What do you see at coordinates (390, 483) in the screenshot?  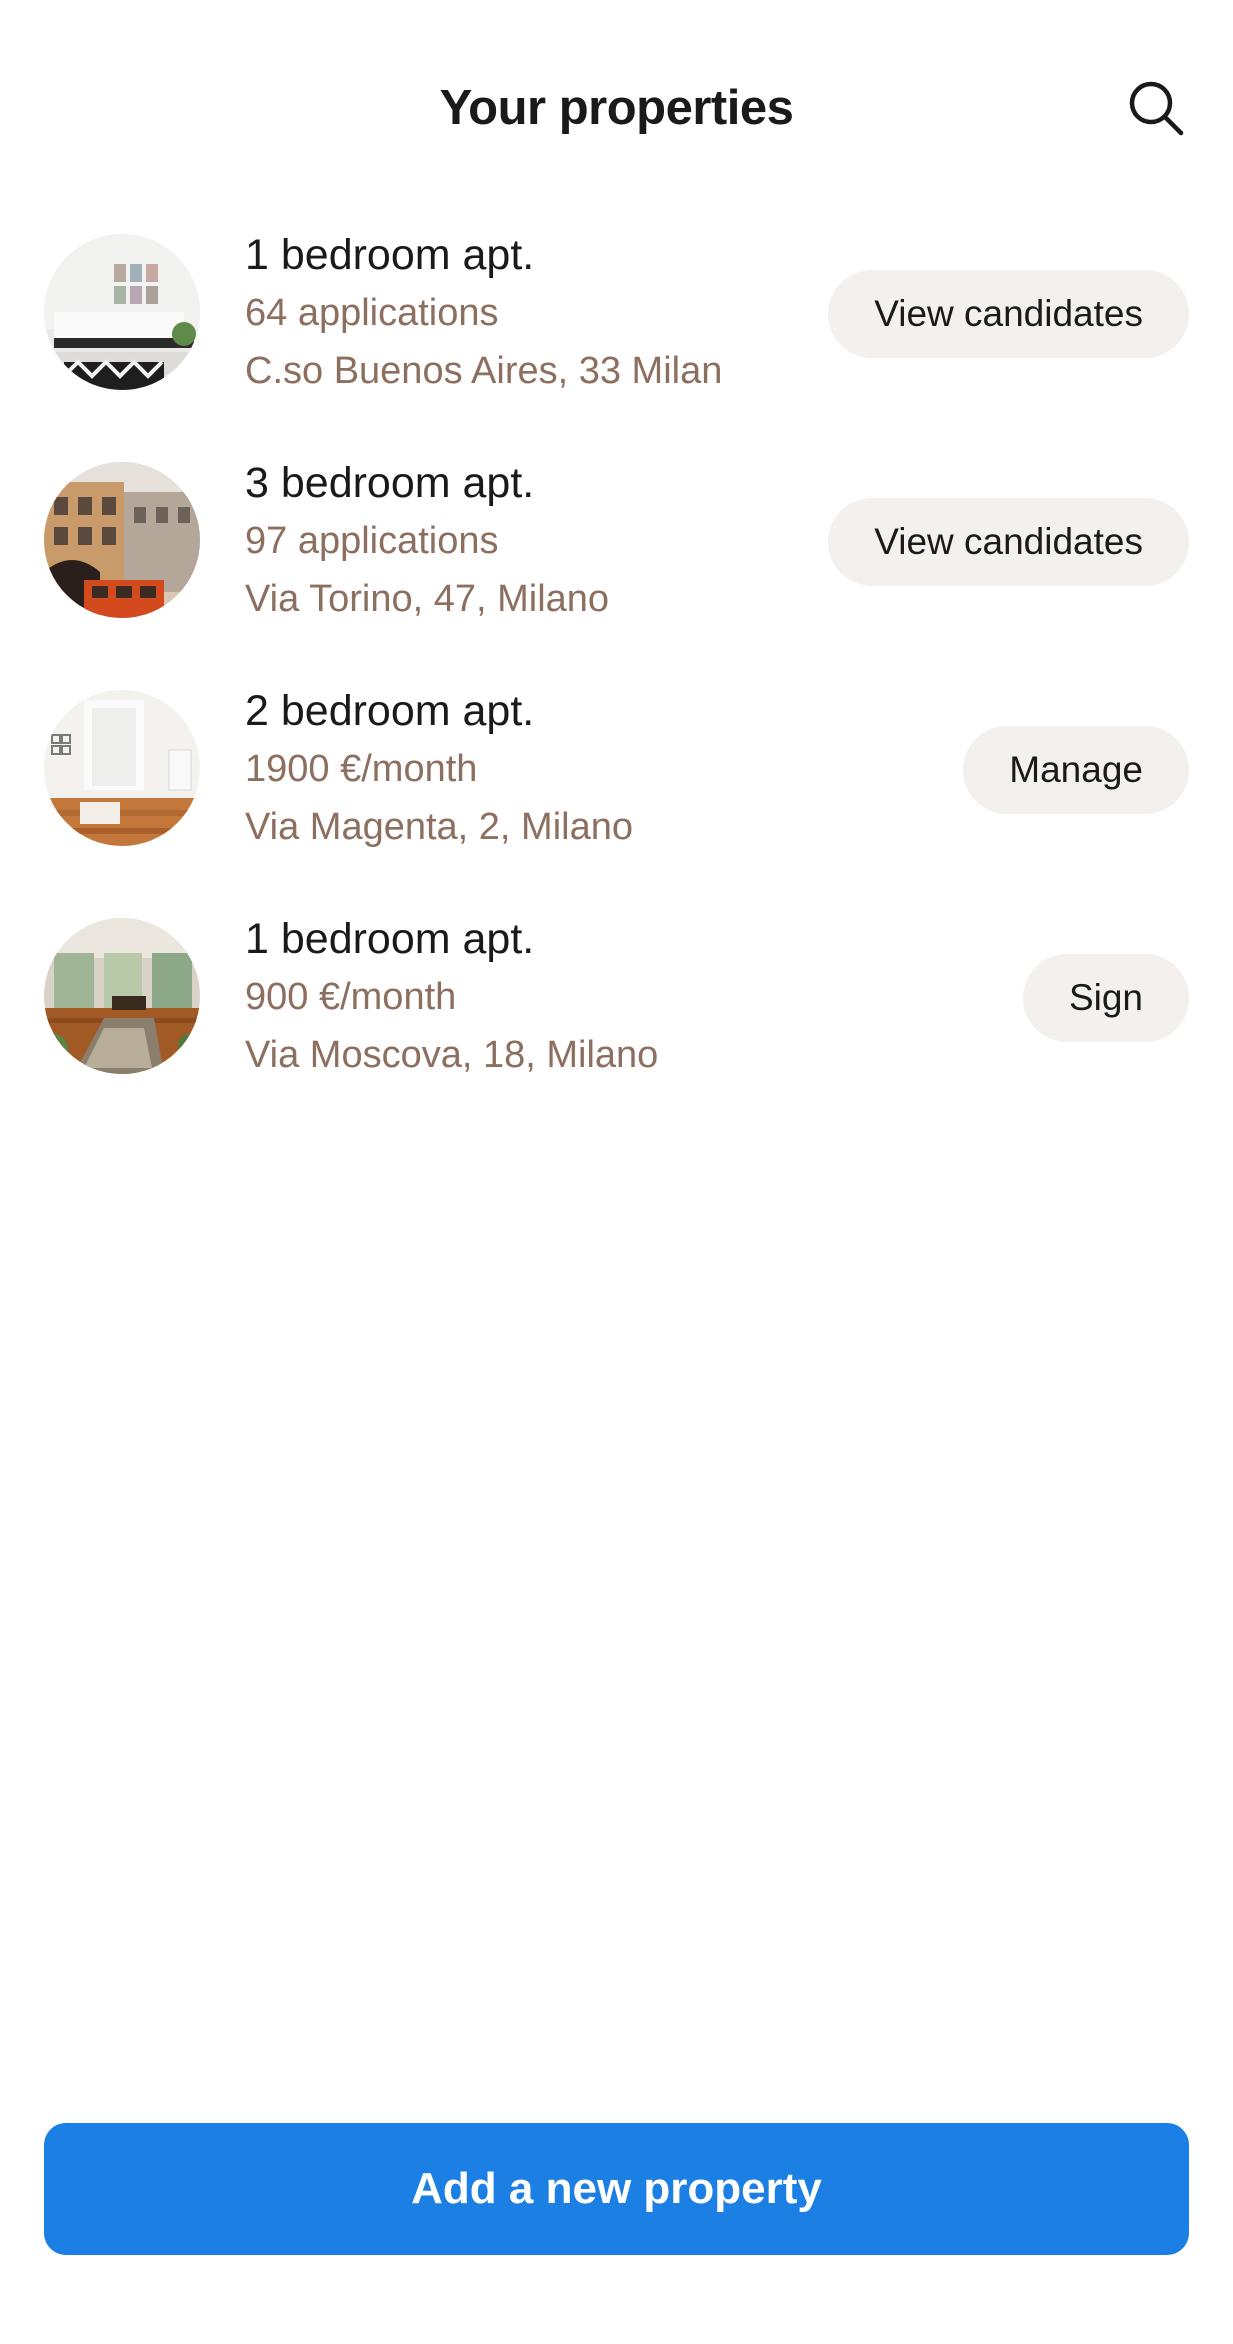 I see `property-title: 3 bedroom apt.` at bounding box center [390, 483].